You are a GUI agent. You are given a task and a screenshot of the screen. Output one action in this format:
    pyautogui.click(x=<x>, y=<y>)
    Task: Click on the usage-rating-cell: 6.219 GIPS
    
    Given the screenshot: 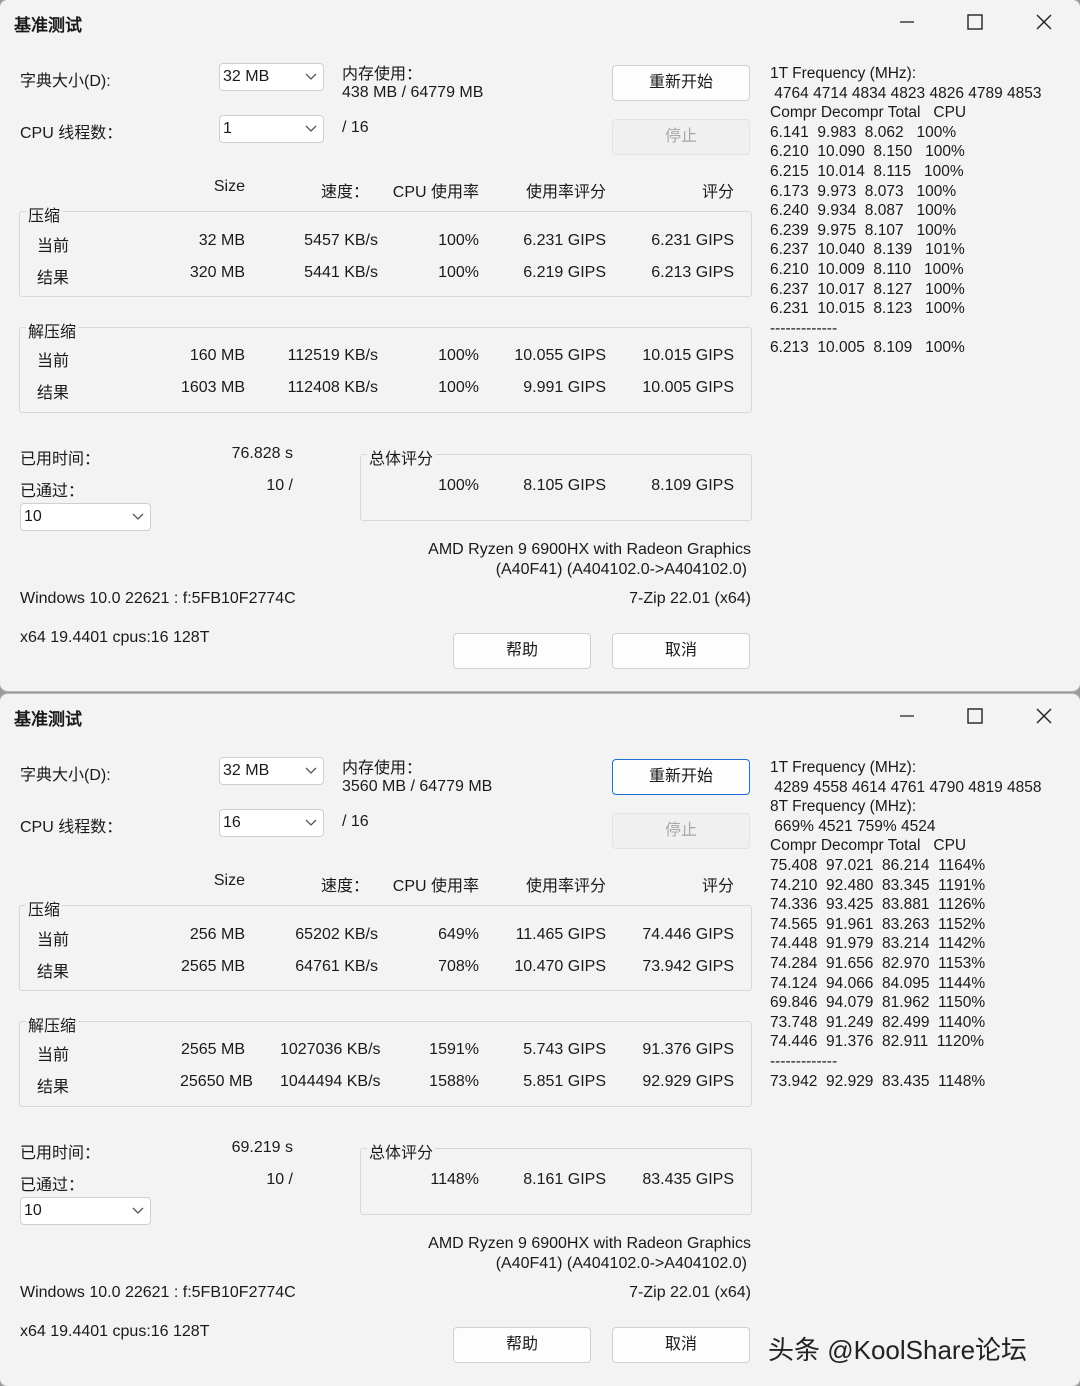 What is the action you would take?
    pyautogui.click(x=564, y=272)
    